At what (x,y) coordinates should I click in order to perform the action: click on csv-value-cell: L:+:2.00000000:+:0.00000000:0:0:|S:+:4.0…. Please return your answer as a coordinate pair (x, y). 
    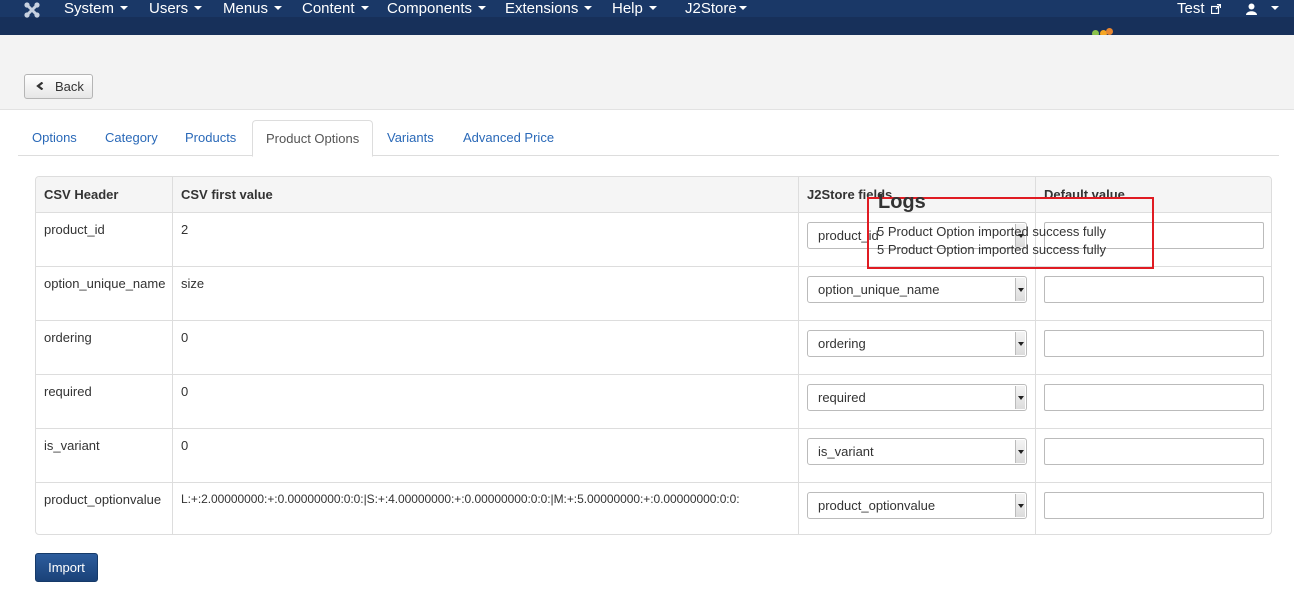
    Looking at the image, I should click on (485, 508).